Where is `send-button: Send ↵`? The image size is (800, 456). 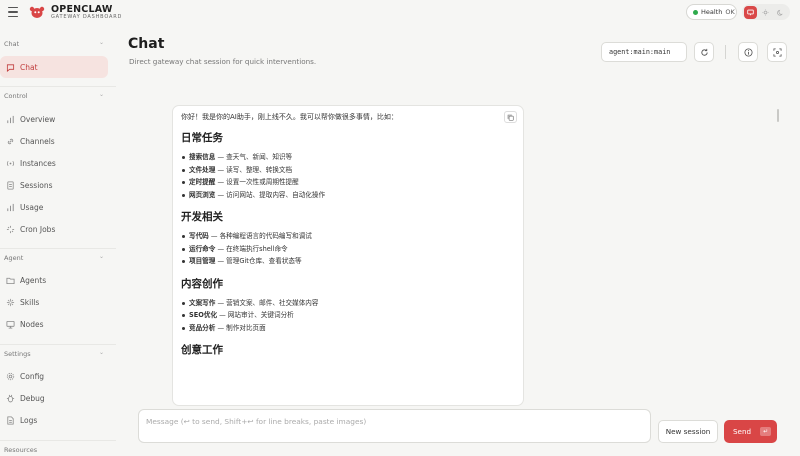 send-button: Send ↵ is located at coordinates (750, 431).